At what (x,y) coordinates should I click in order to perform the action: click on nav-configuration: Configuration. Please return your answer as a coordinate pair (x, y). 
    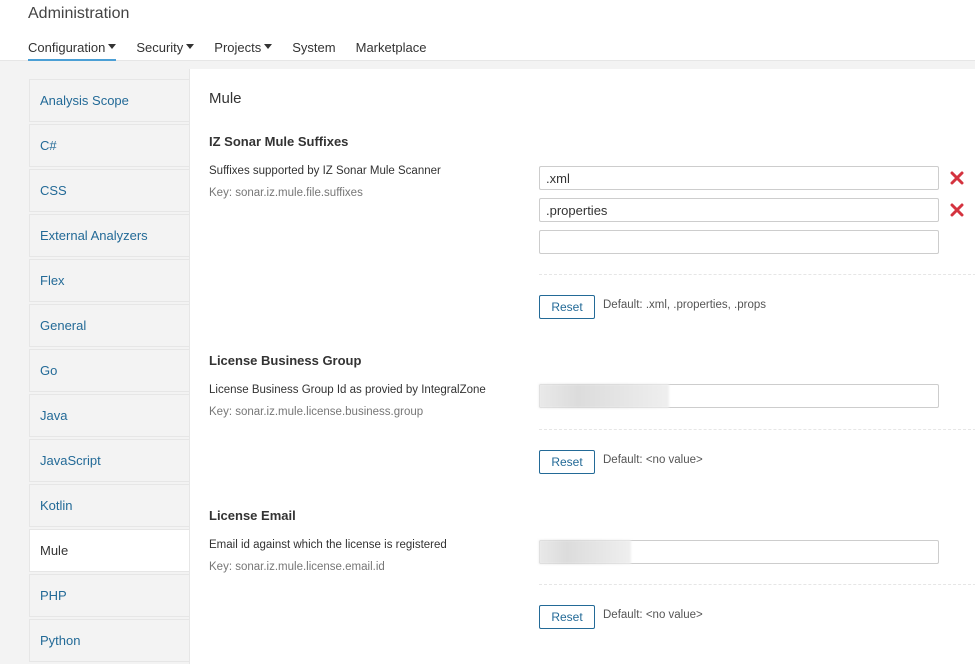
    Looking at the image, I should click on (72, 50).